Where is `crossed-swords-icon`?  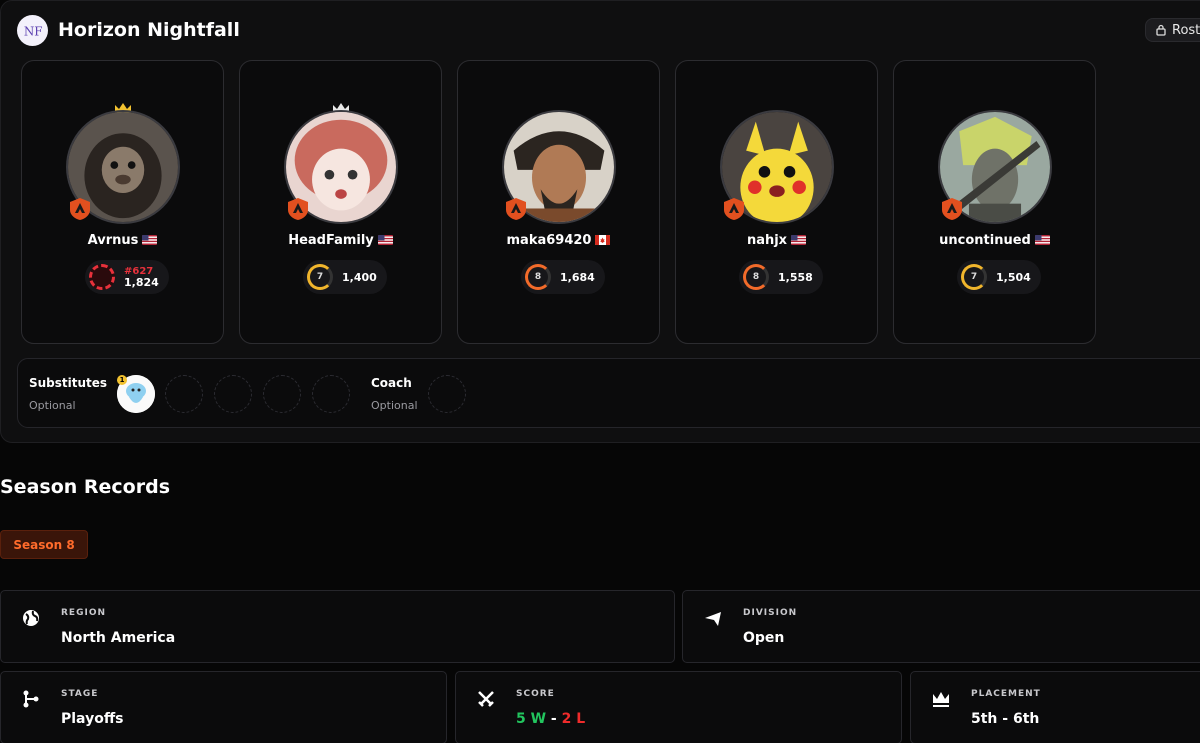
crossed-swords-icon is located at coordinates (486, 699).